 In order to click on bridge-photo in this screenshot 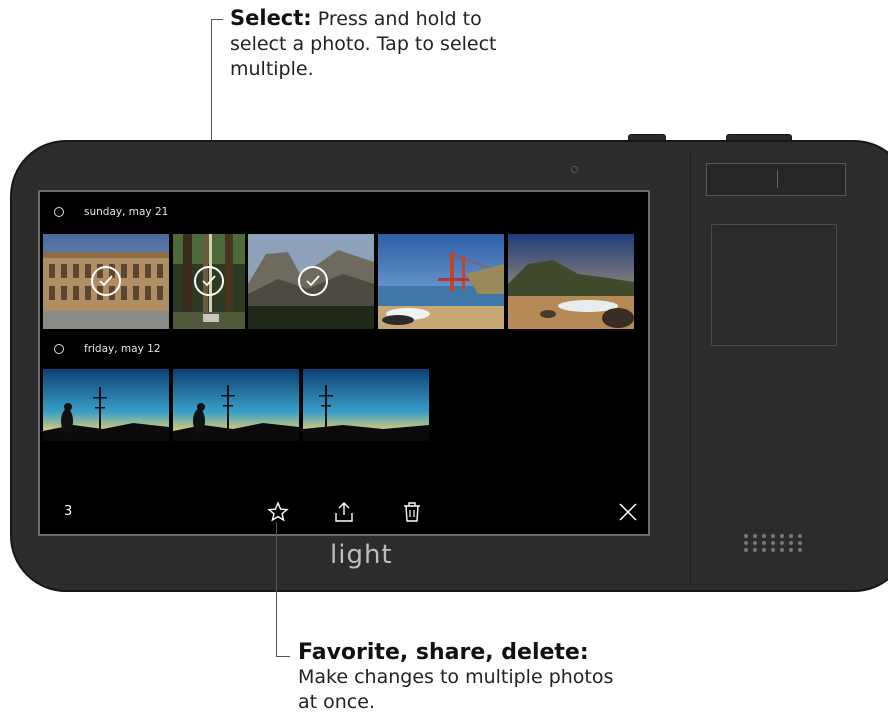, I will do `click(441, 281)`.